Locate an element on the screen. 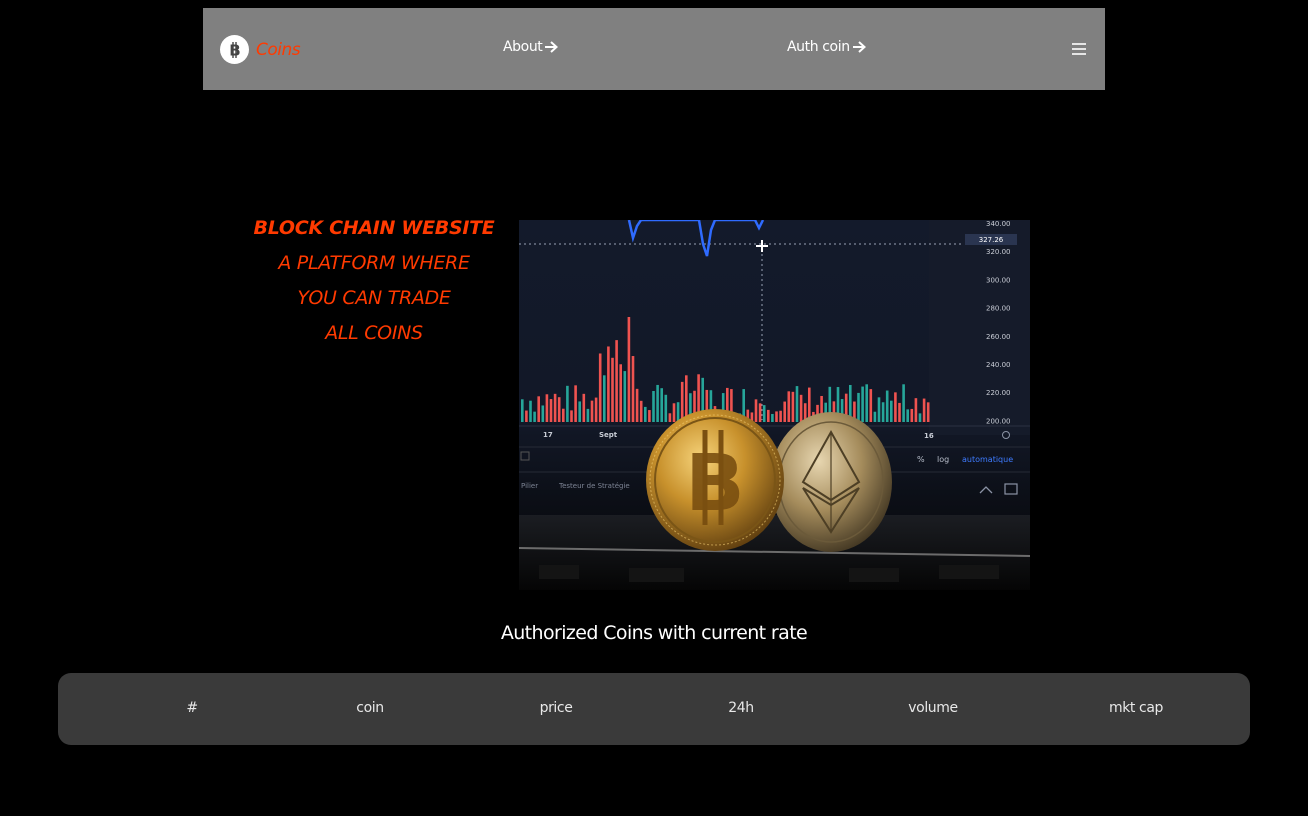 This screenshot has height=816, width=1308. bitcoin-icon: B is located at coordinates (234, 49).